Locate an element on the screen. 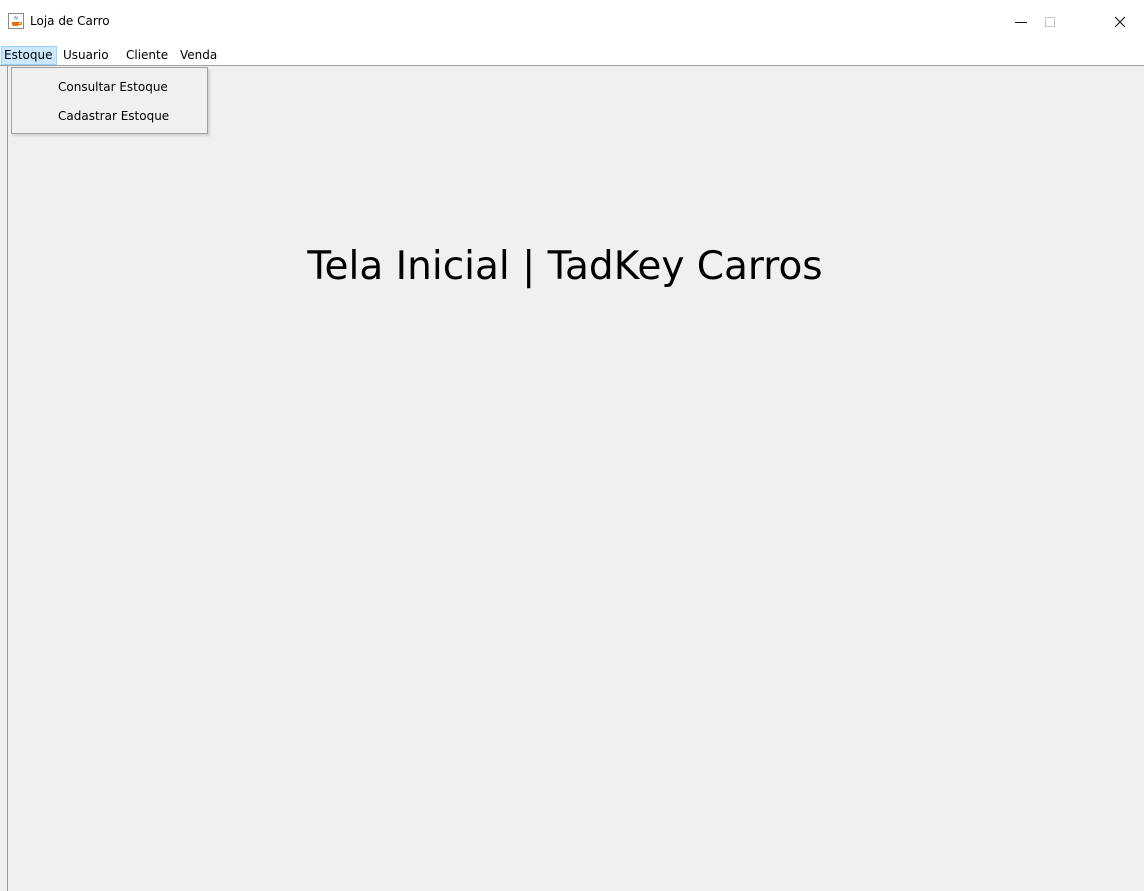  menu-cliente: Cliente is located at coordinates (150, 55).